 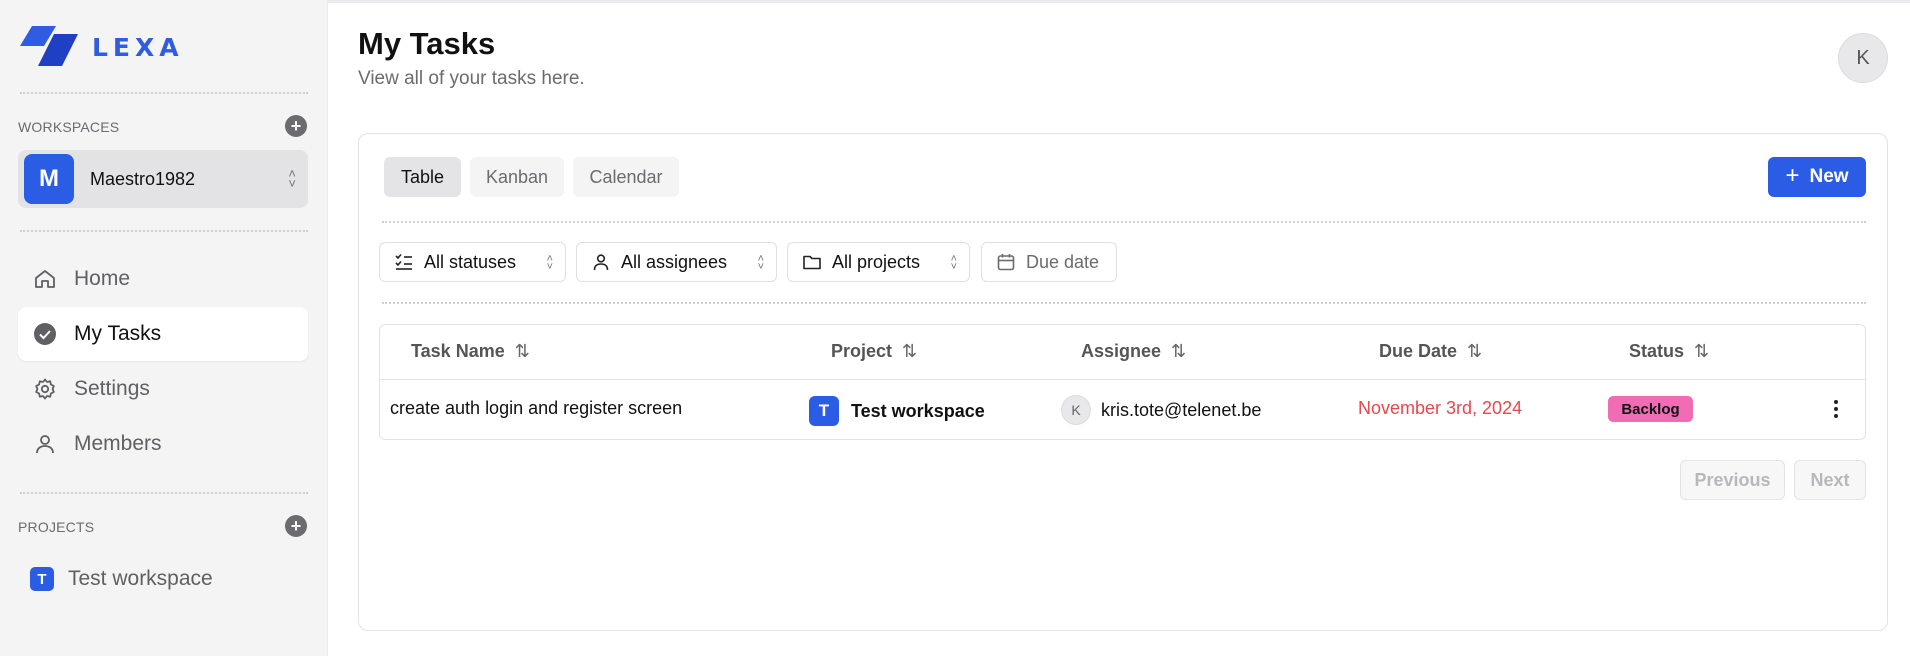 What do you see at coordinates (536, 408) in the screenshot?
I see `task-name-cell: create auth login and register screen` at bounding box center [536, 408].